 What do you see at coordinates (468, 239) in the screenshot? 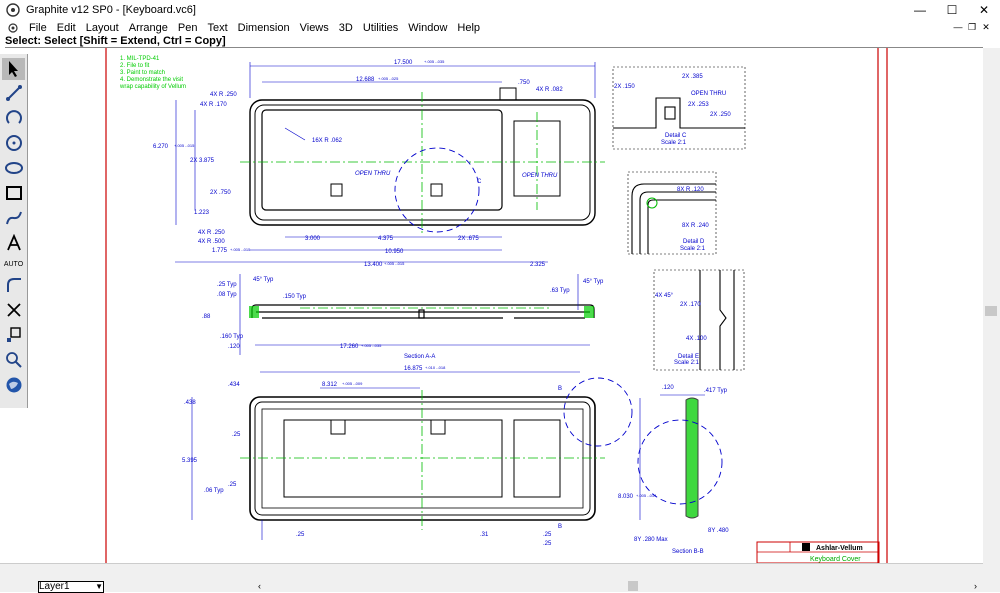
I see `svg-text: 2X .675` at bounding box center [468, 239].